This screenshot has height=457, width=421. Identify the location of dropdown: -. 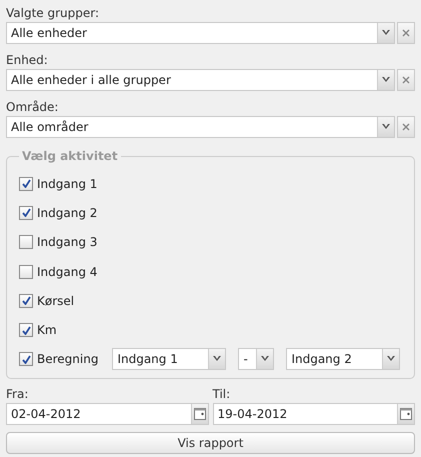
(256, 359).